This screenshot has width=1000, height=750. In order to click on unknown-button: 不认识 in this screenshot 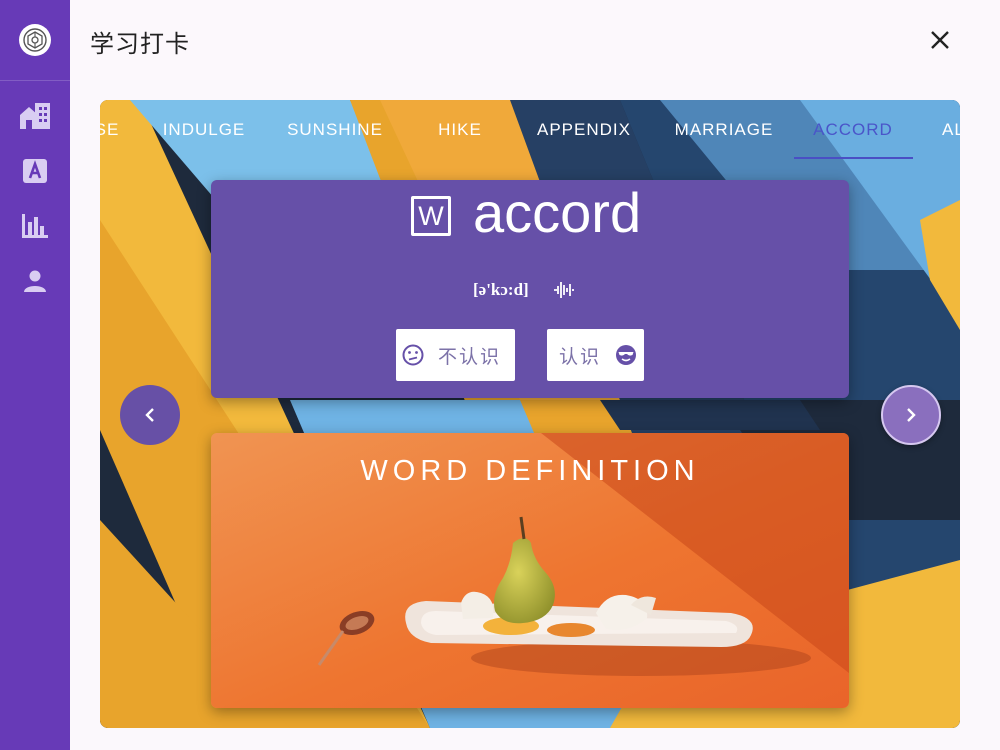, I will do `click(455, 355)`.